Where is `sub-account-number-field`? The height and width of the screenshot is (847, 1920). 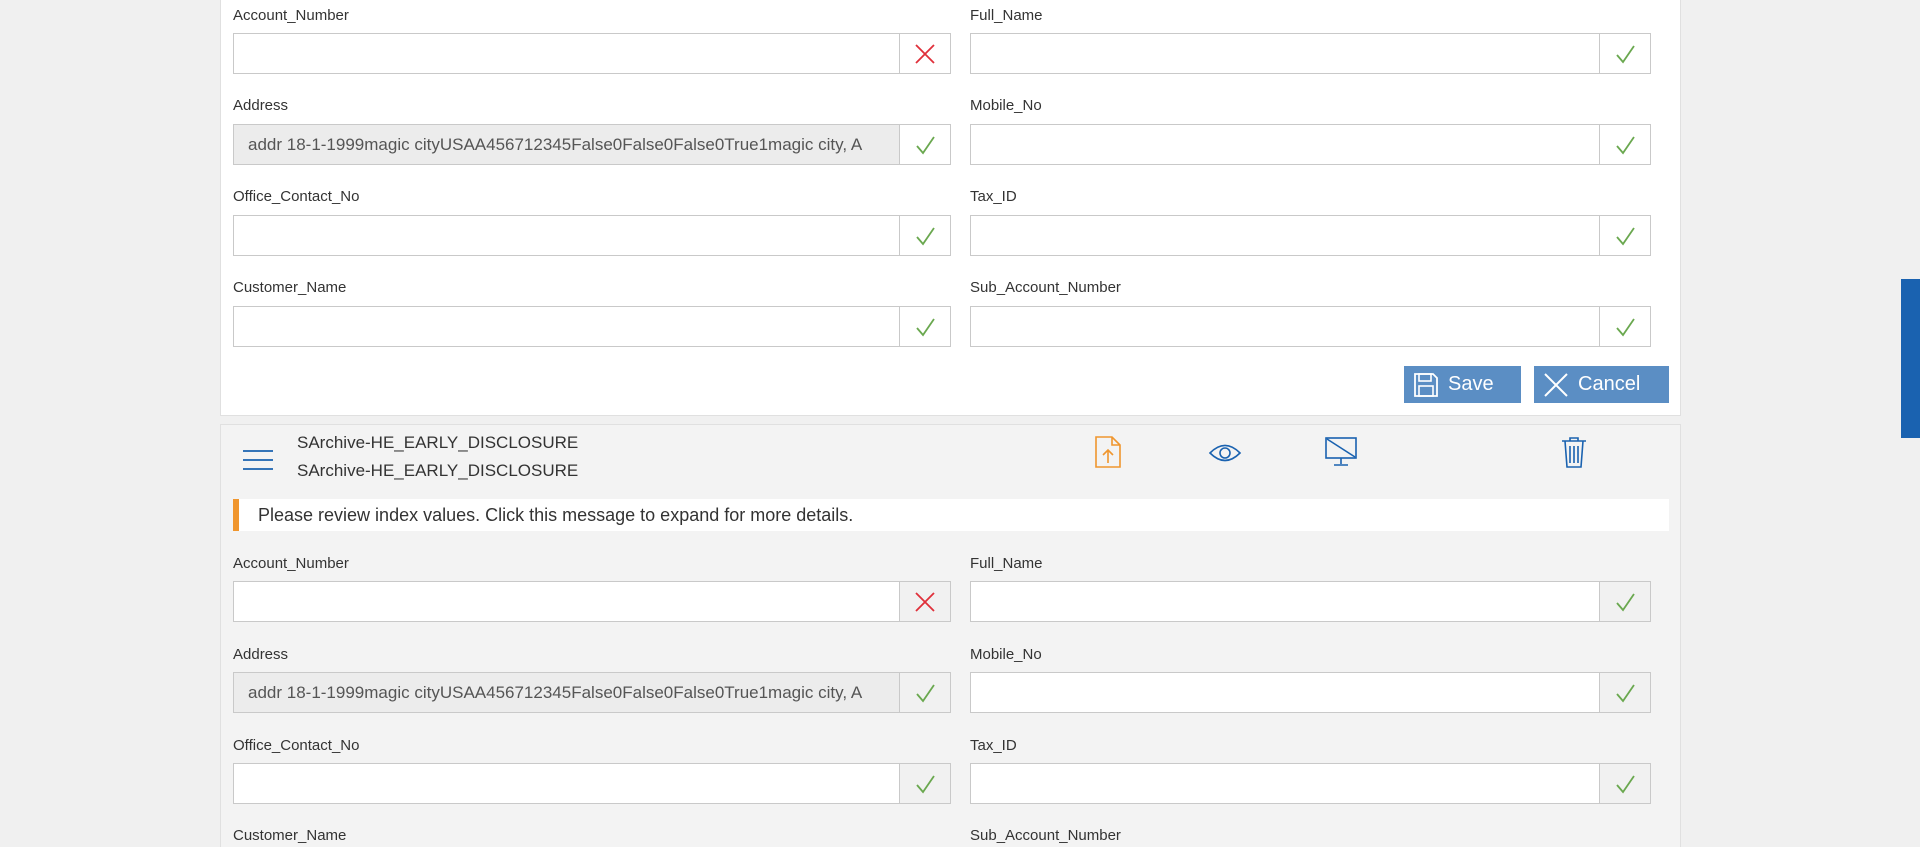 sub-account-number-field is located at coordinates (1310, 326).